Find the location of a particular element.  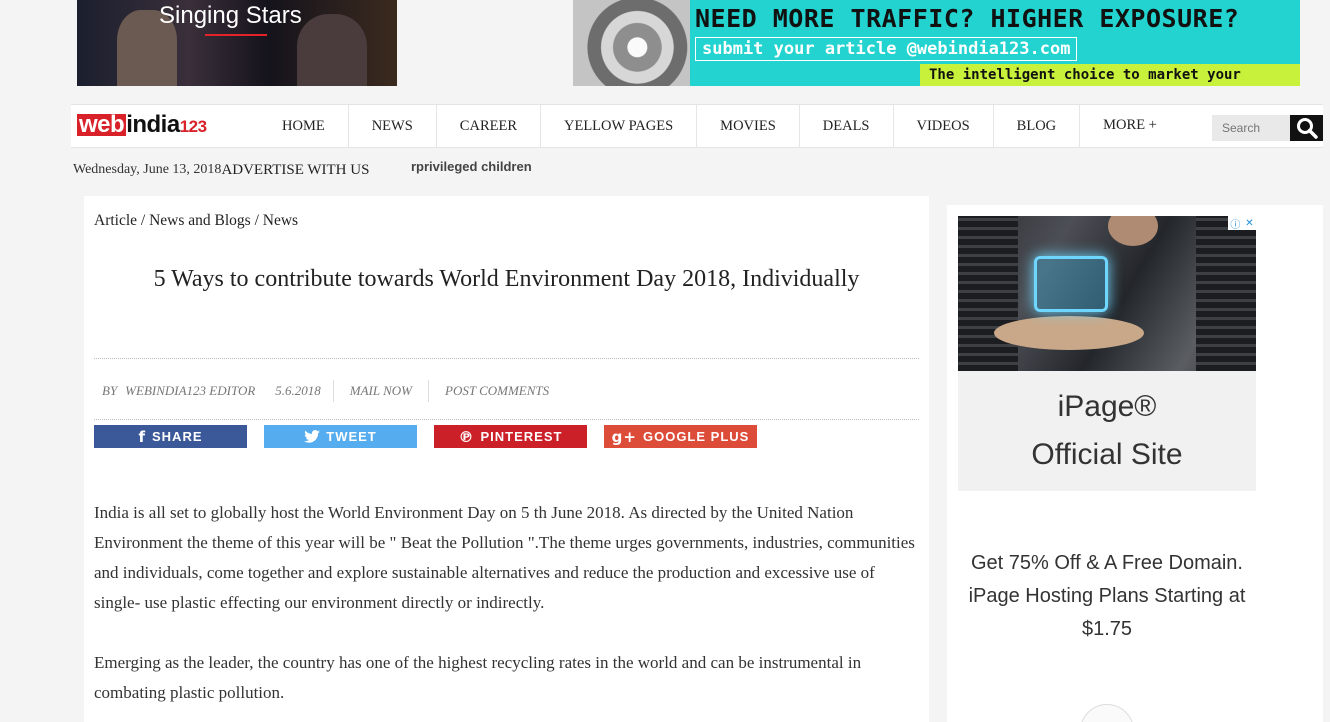

meta-date: 5.6.2018 is located at coordinates (298, 390).